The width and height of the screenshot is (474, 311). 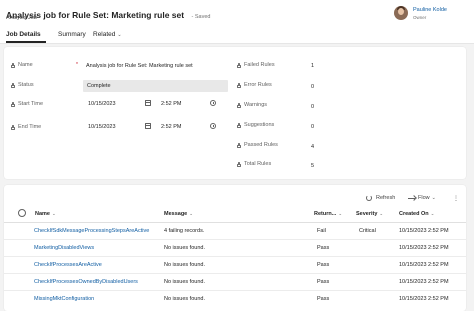 What do you see at coordinates (30, 127) in the screenshot?
I see `end-time-label-text: End Time` at bounding box center [30, 127].